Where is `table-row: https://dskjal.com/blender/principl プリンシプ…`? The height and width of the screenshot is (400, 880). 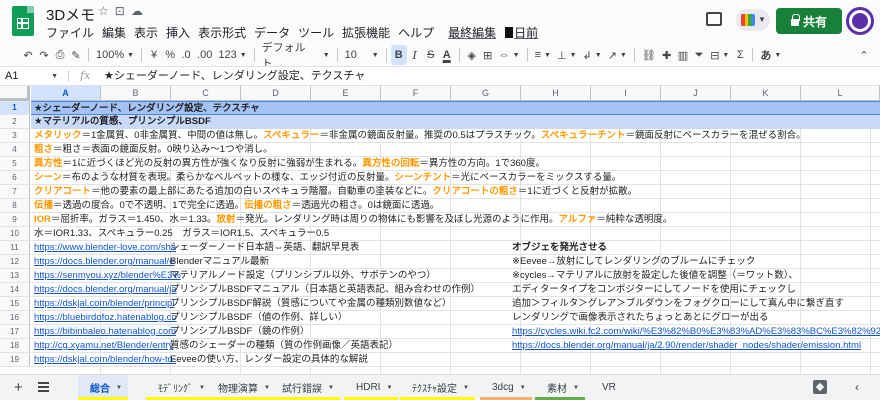
table-row: https://dskjal.com/blender/principl プリンシプ… is located at coordinates (455, 304).